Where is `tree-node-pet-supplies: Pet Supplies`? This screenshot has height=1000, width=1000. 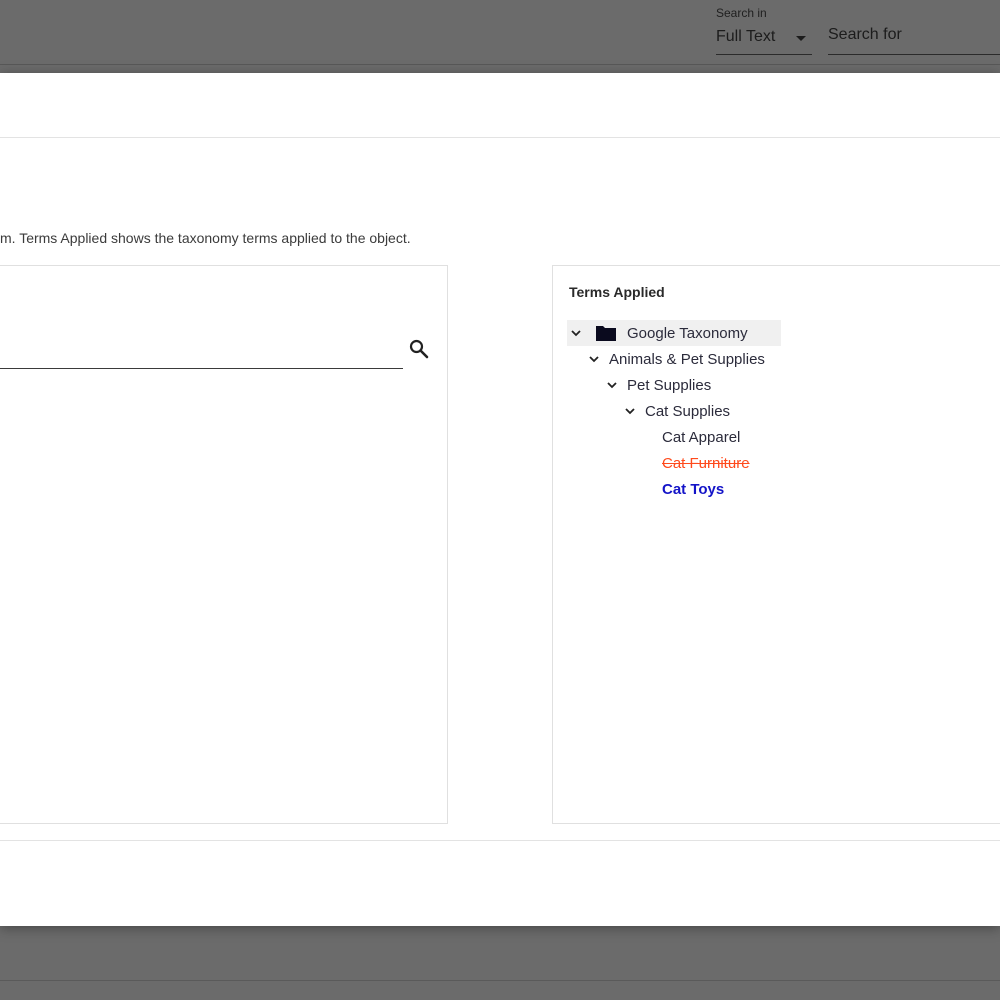 tree-node-pet-supplies: Pet Supplies is located at coordinates (662, 385).